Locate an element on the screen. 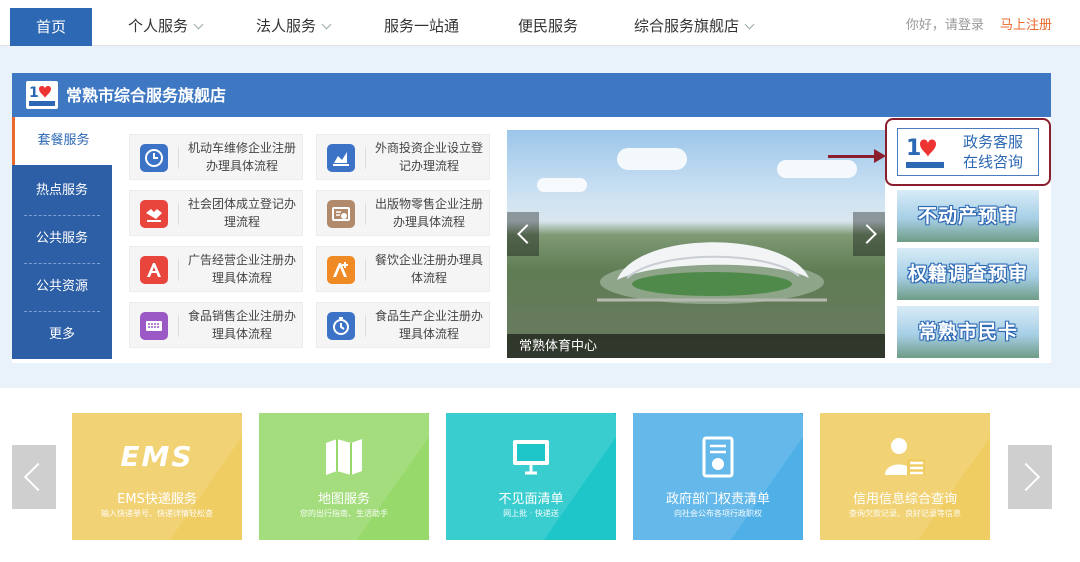 Image resolution: width=1080 pixels, height=562 pixels. service-label: 社会团体成立登记办理流程 is located at coordinates (241, 213).